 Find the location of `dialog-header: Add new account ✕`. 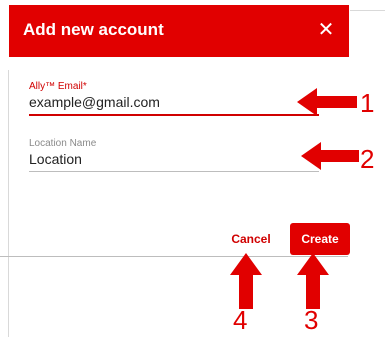

dialog-header: Add new account ✕ is located at coordinates (179, 31).